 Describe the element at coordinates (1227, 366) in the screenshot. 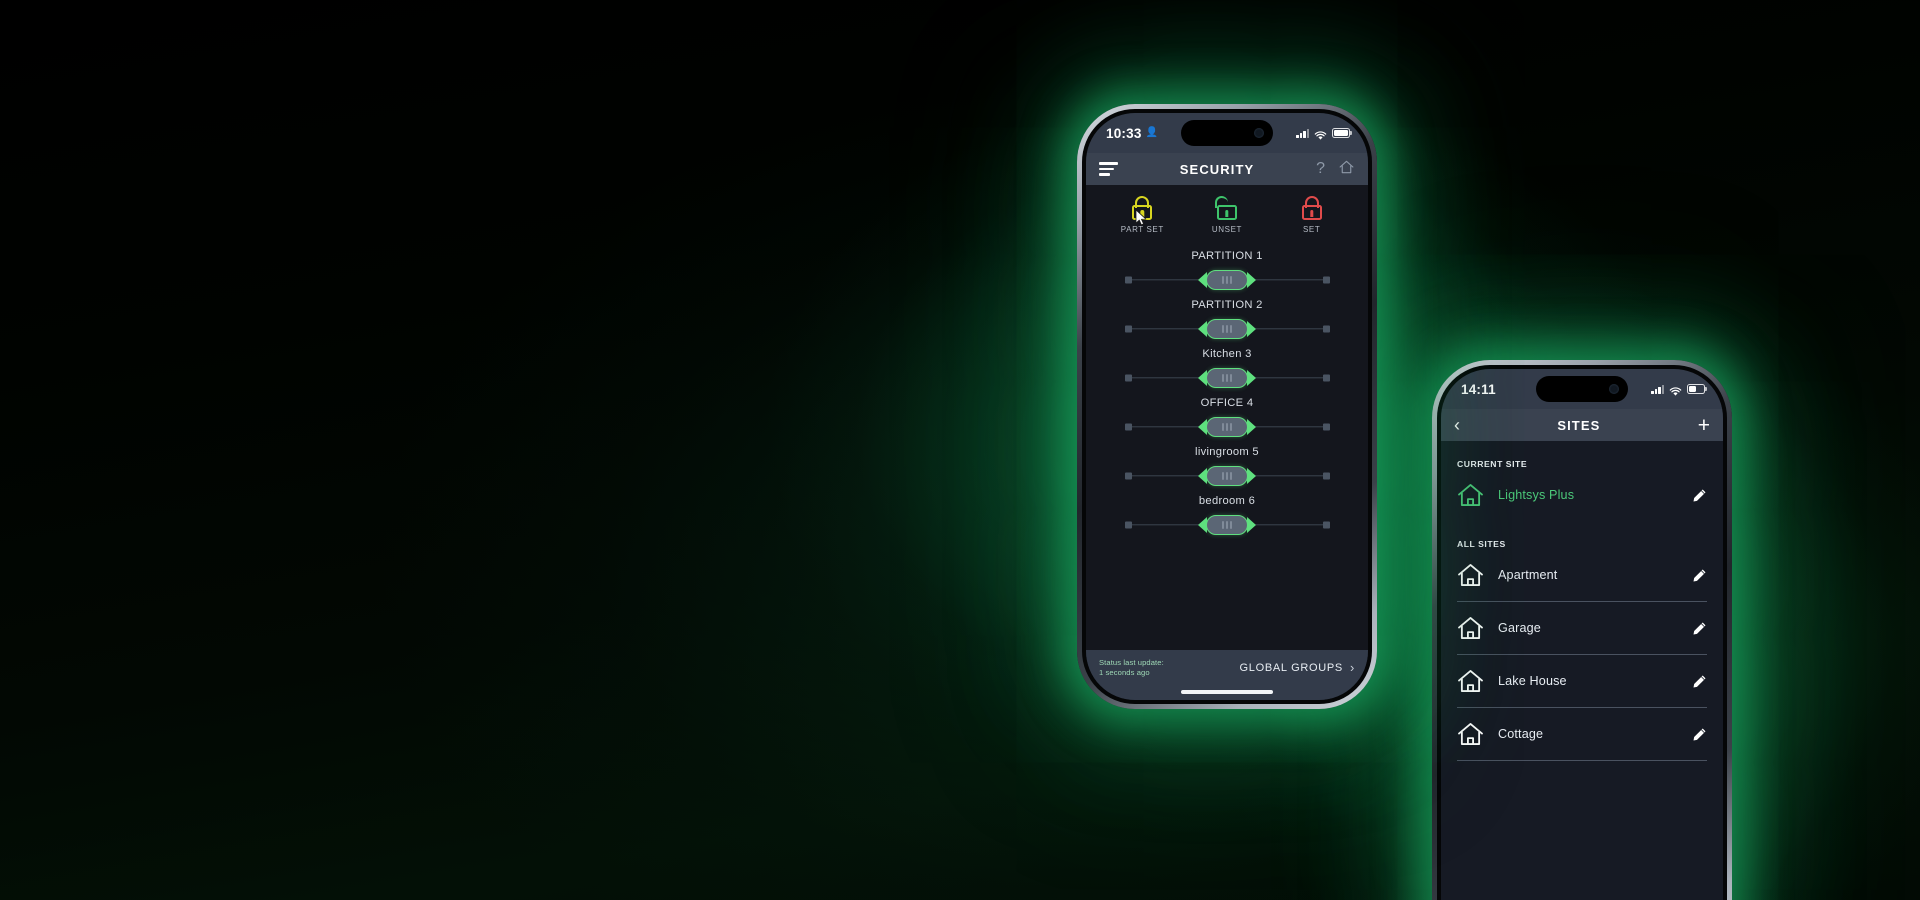

I see `partition-row: Kitchen 3` at that location.